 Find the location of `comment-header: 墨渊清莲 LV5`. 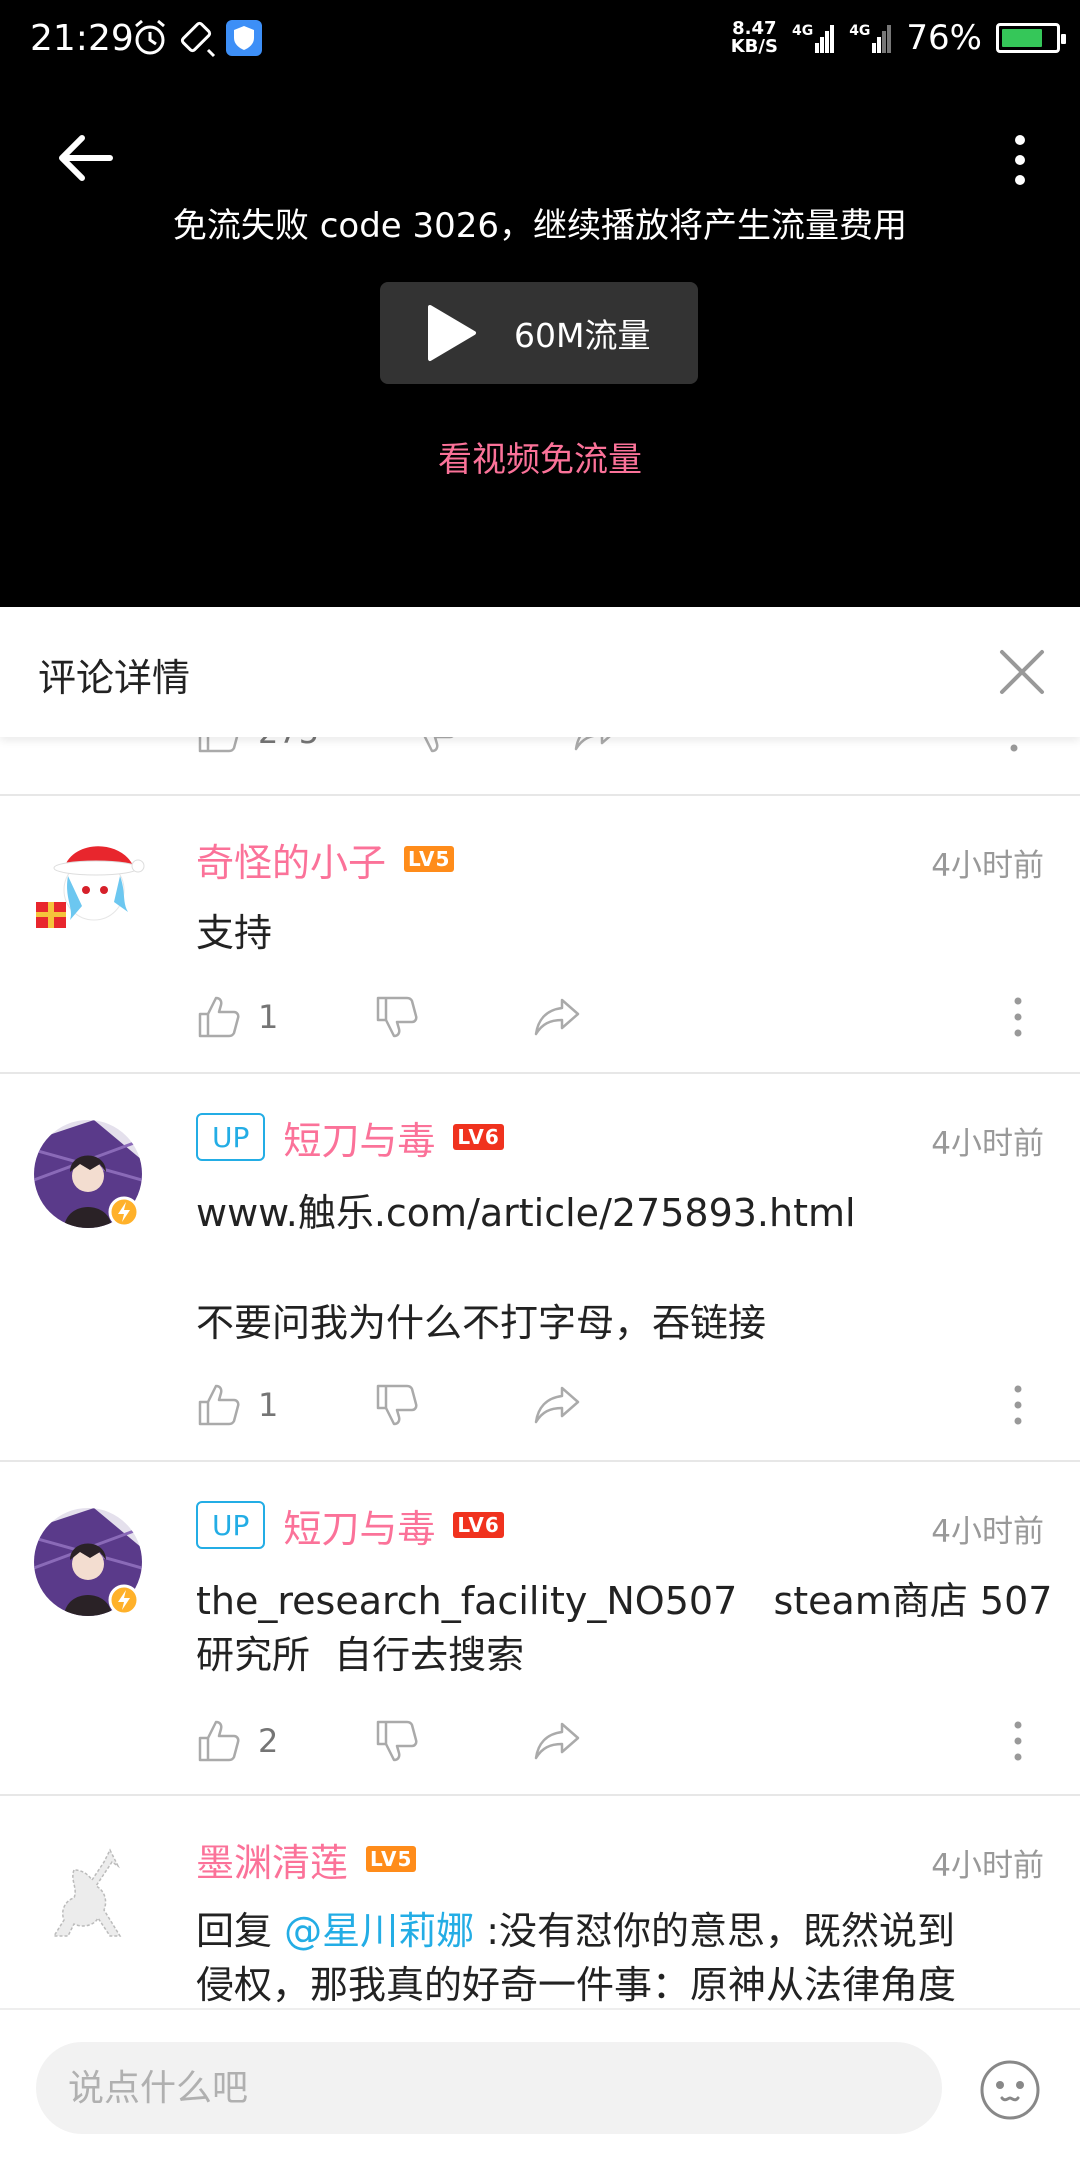

comment-header: 墨渊清莲 LV5 is located at coordinates (306, 1859).